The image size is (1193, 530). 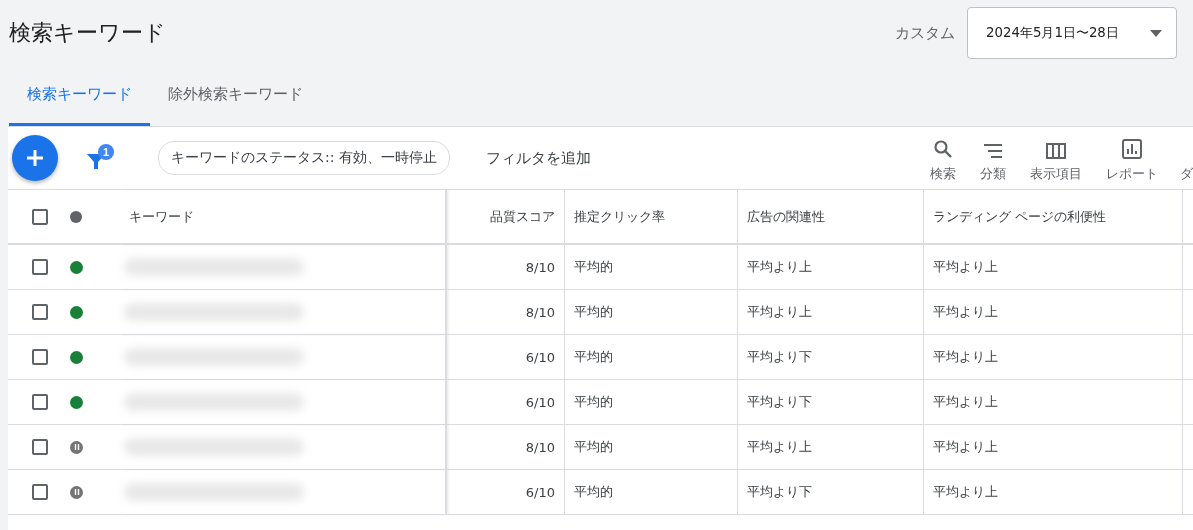 I want to click on range-label: カスタム, so click(x=925, y=33).